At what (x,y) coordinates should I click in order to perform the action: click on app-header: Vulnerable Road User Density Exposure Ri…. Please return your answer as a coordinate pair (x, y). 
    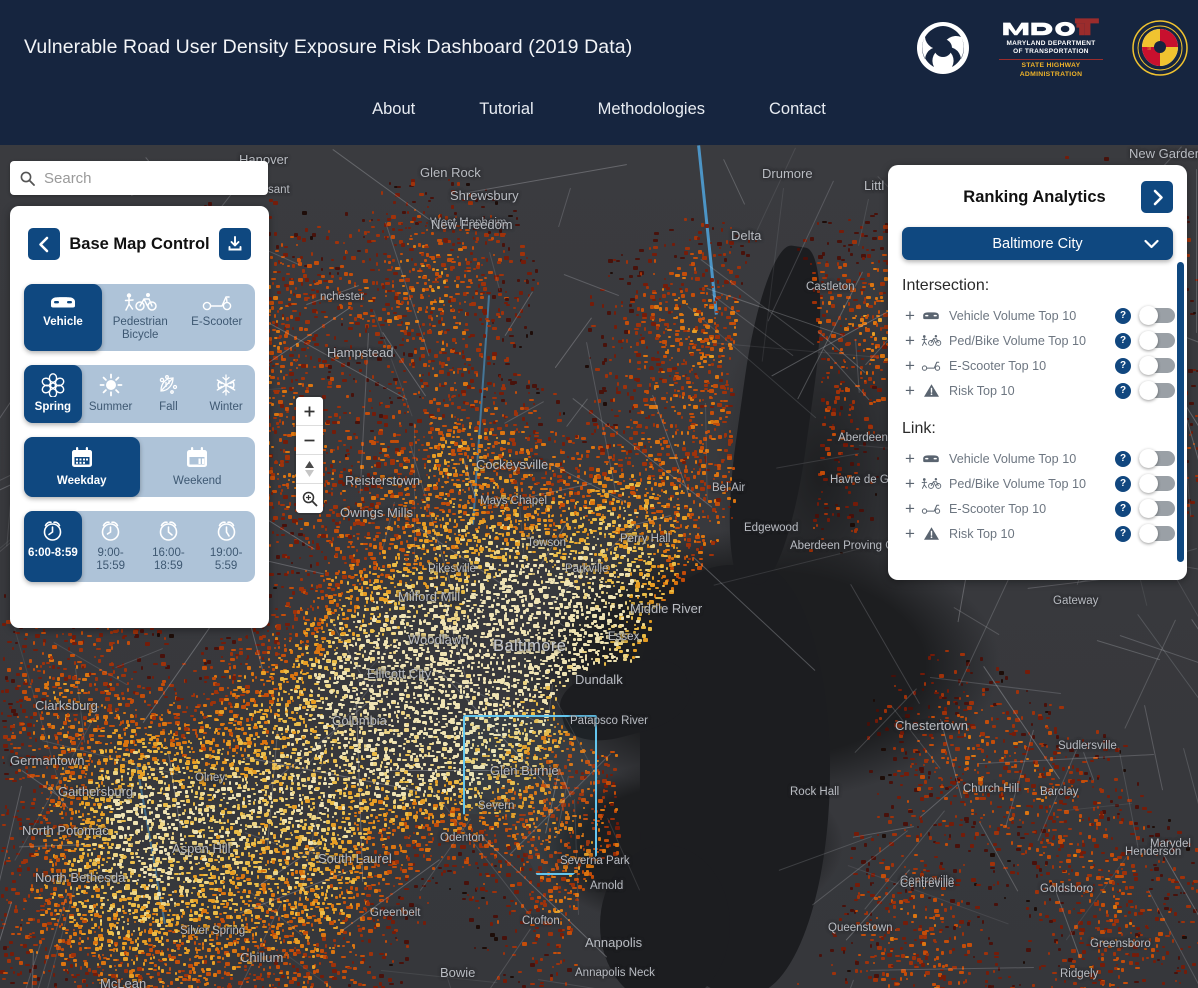
    Looking at the image, I should click on (599, 72).